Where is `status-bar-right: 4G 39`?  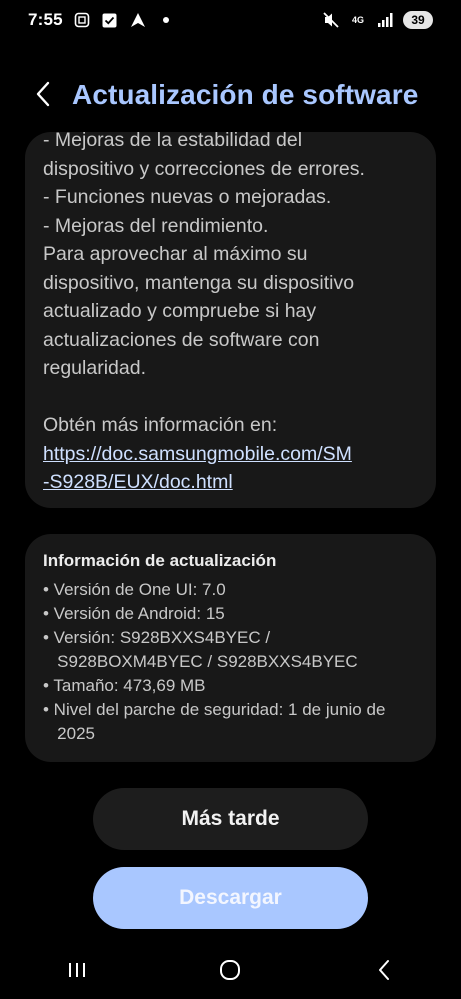
status-bar-right: 4G 39 is located at coordinates (377, 20).